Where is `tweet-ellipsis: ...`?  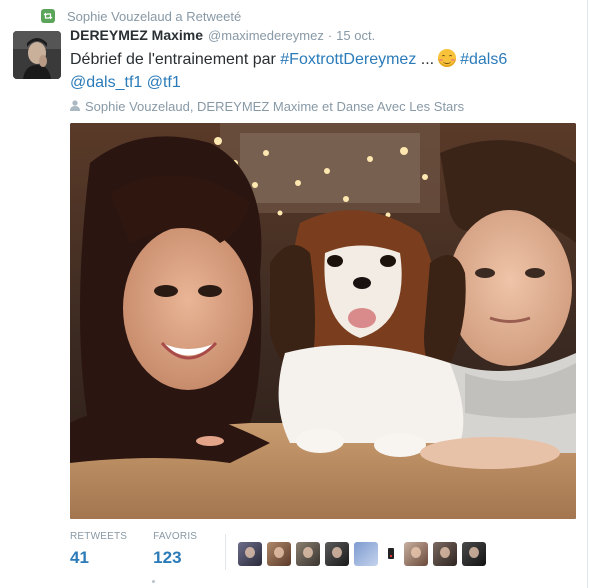
tweet-ellipsis: ... is located at coordinates (425, 59).